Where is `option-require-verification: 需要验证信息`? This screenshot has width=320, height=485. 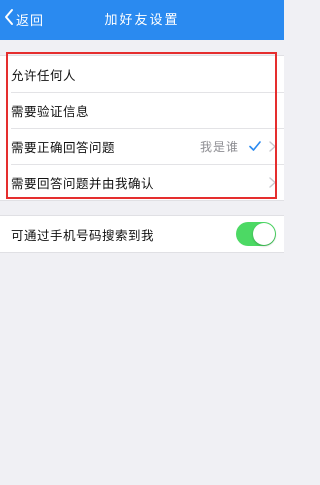
option-require-verification: 需要验证信息 is located at coordinates (142, 110).